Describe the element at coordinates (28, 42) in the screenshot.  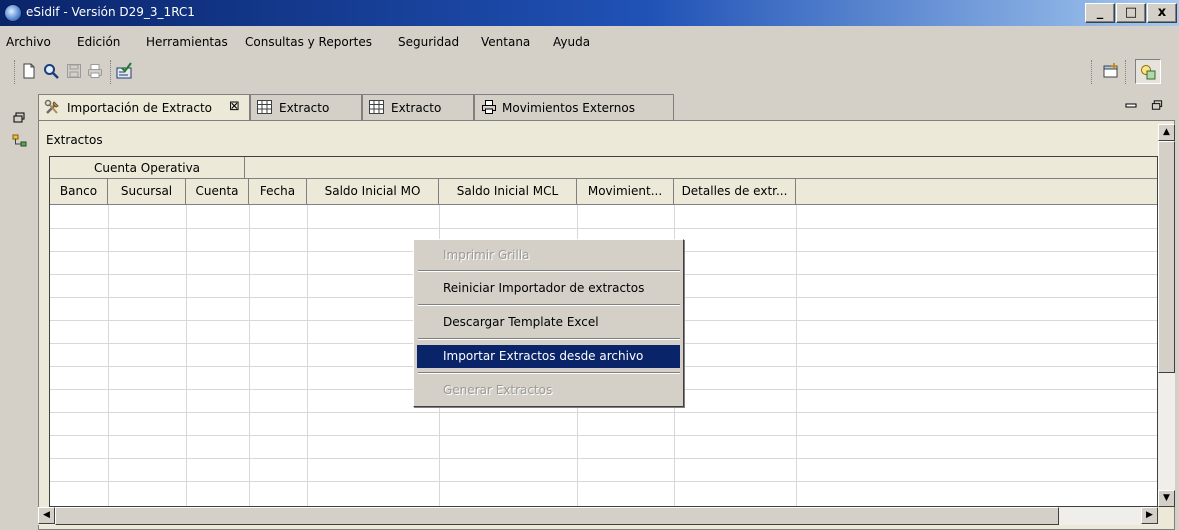
I see `menu-archivo: Archivo` at that location.